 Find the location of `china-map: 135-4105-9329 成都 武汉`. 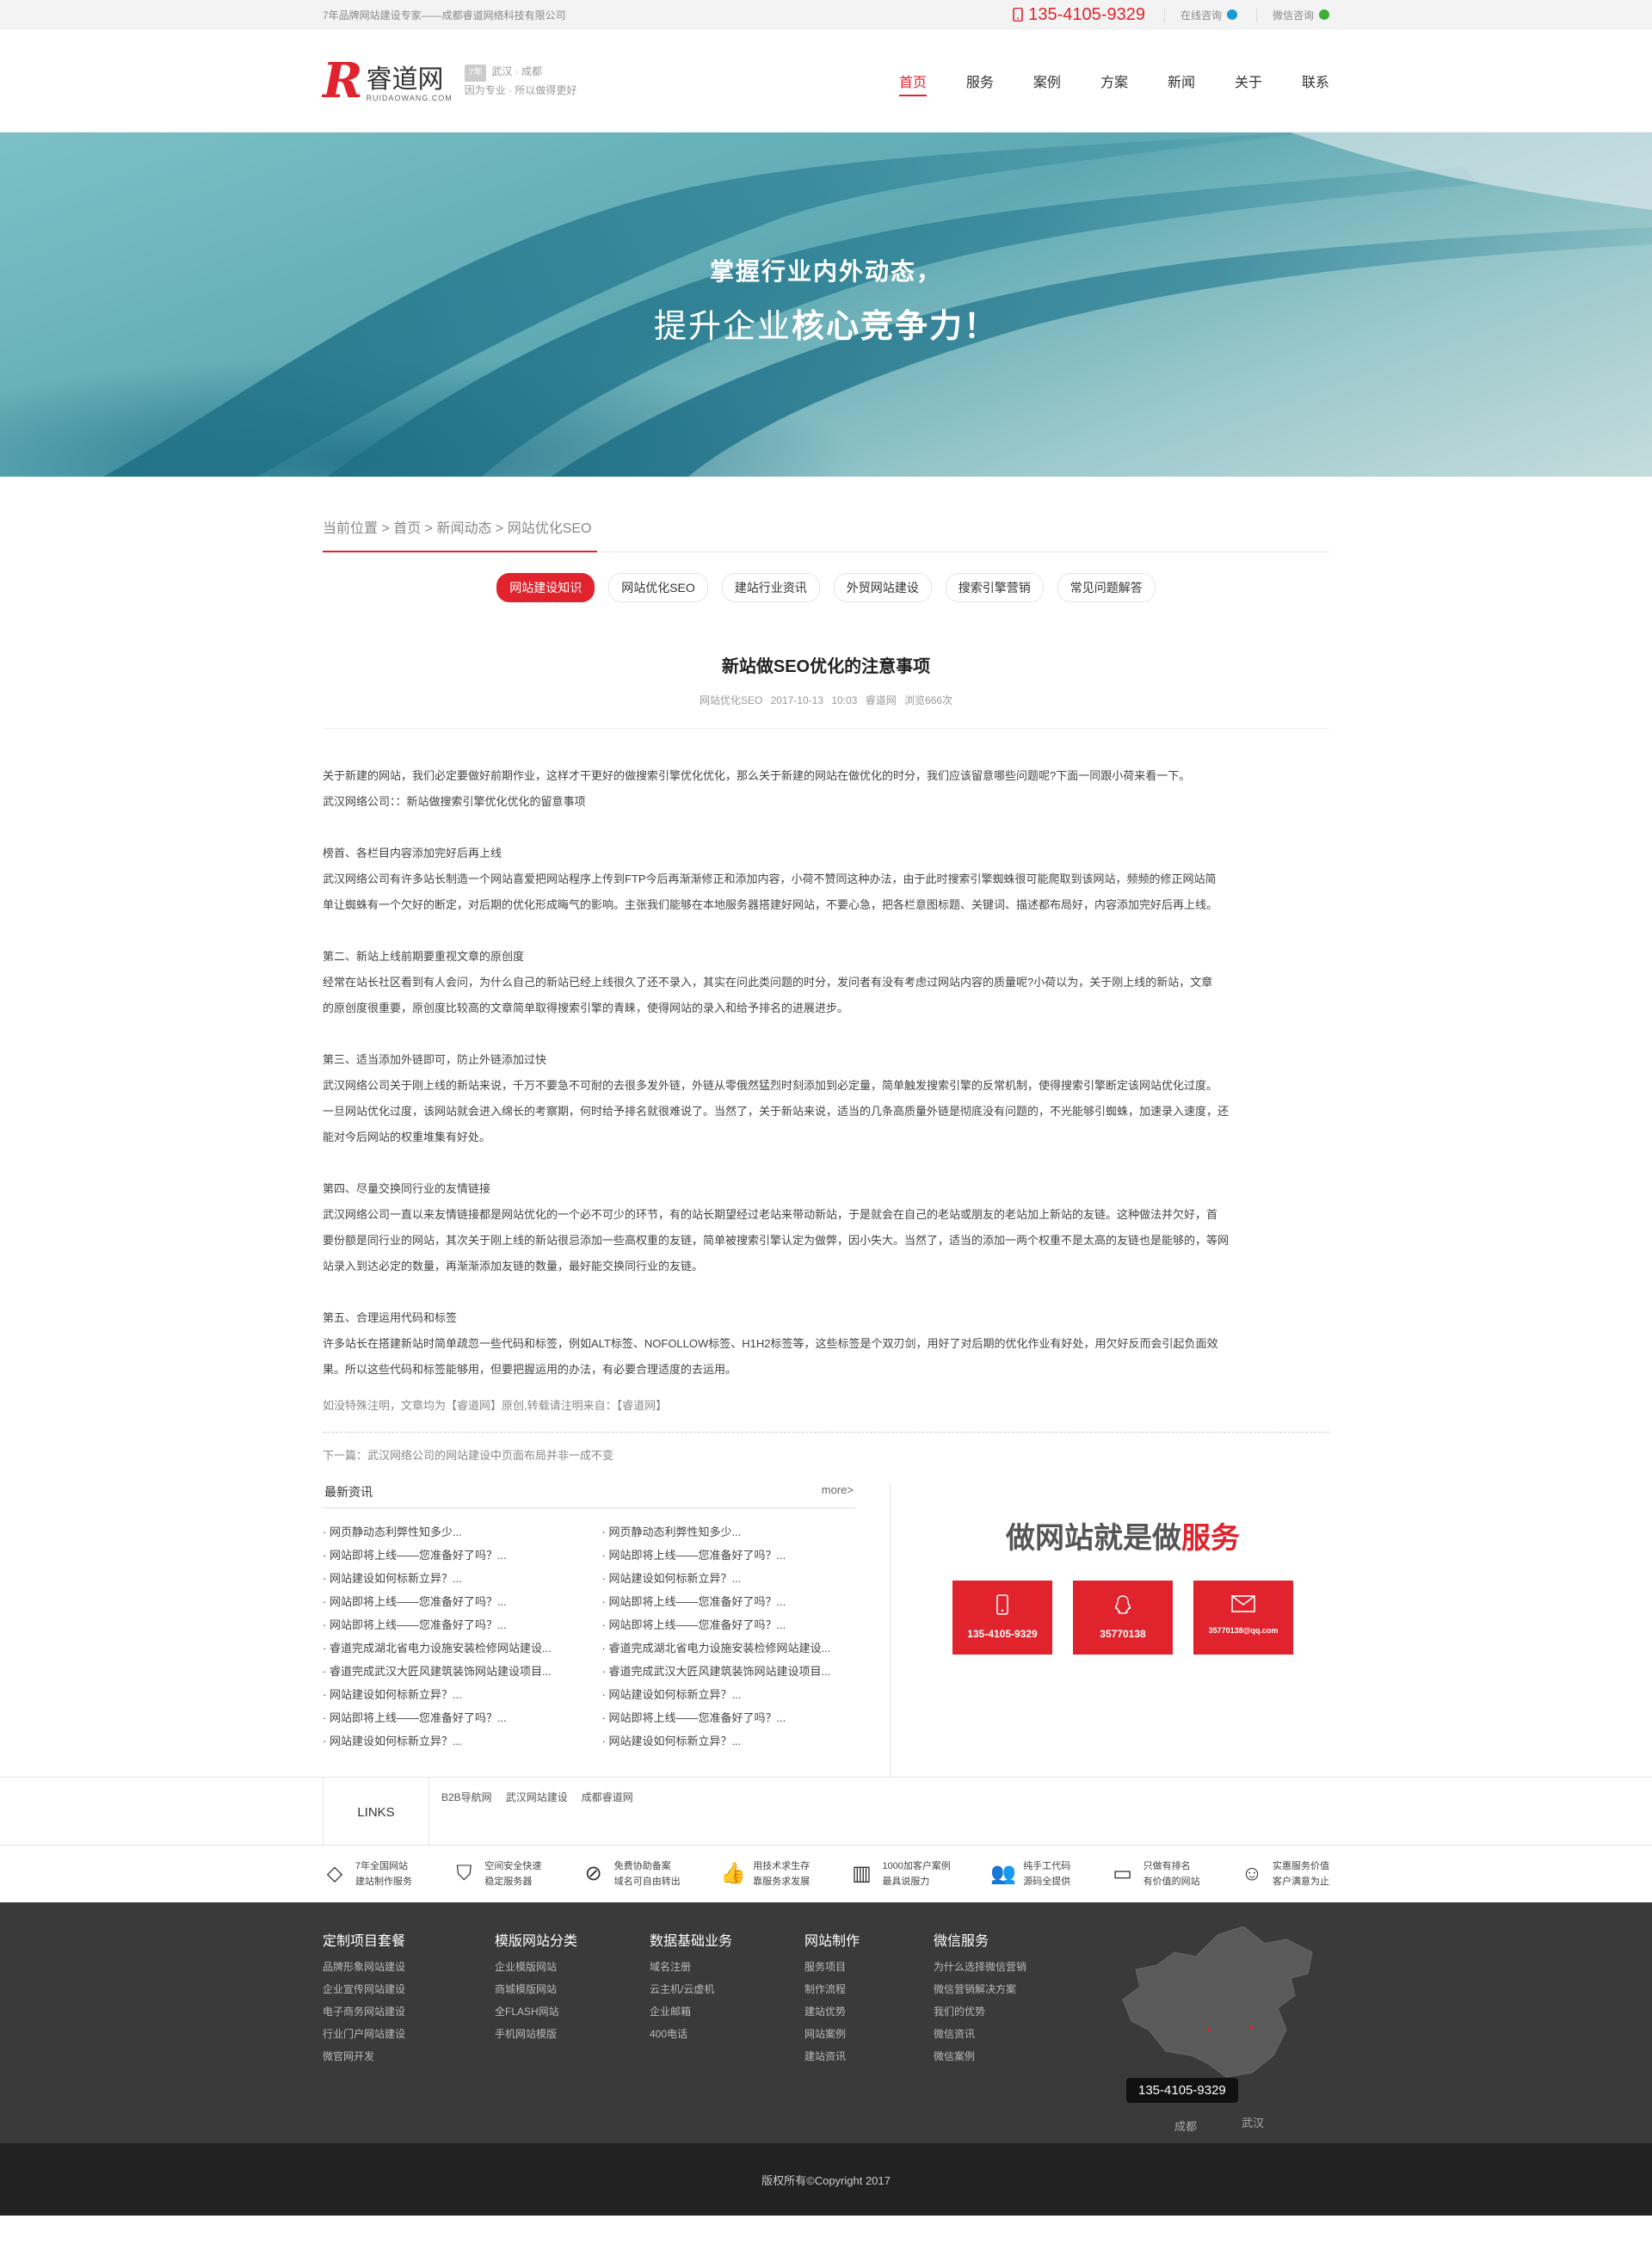

china-map: 135-4105-9329 成都 武汉 is located at coordinates (1213, 2035).